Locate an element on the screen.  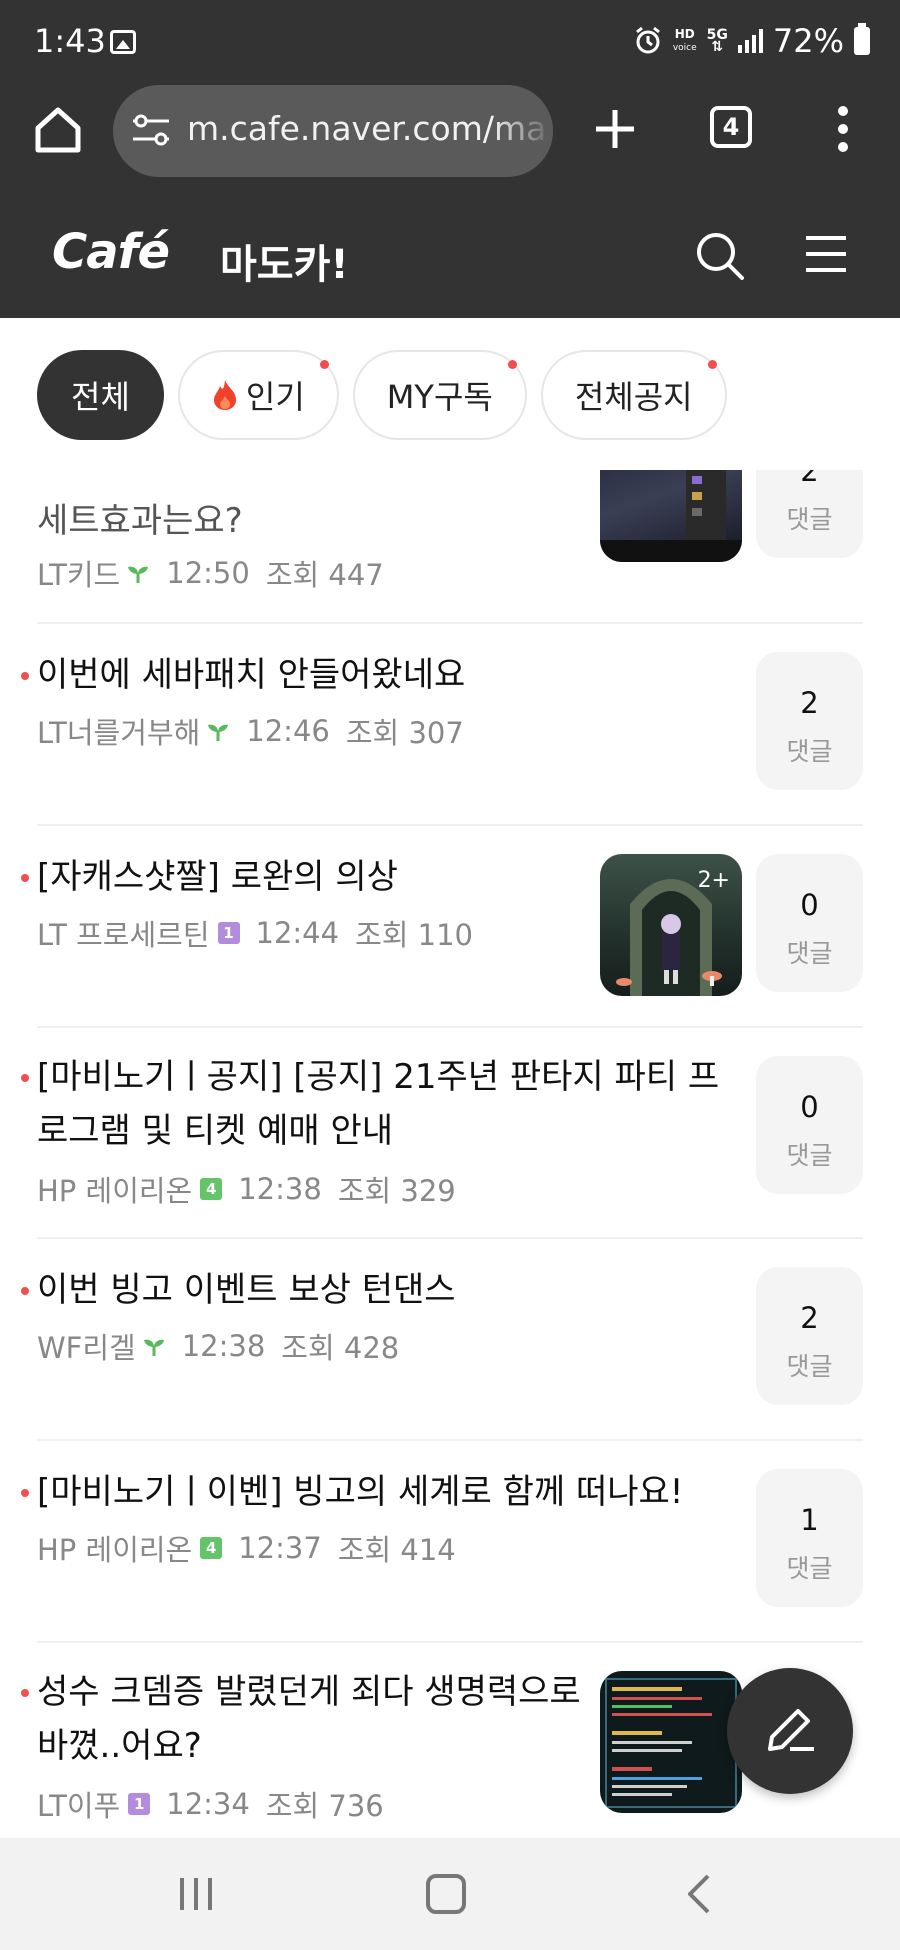
post-views: 조회 307 is located at coordinates (404, 733).